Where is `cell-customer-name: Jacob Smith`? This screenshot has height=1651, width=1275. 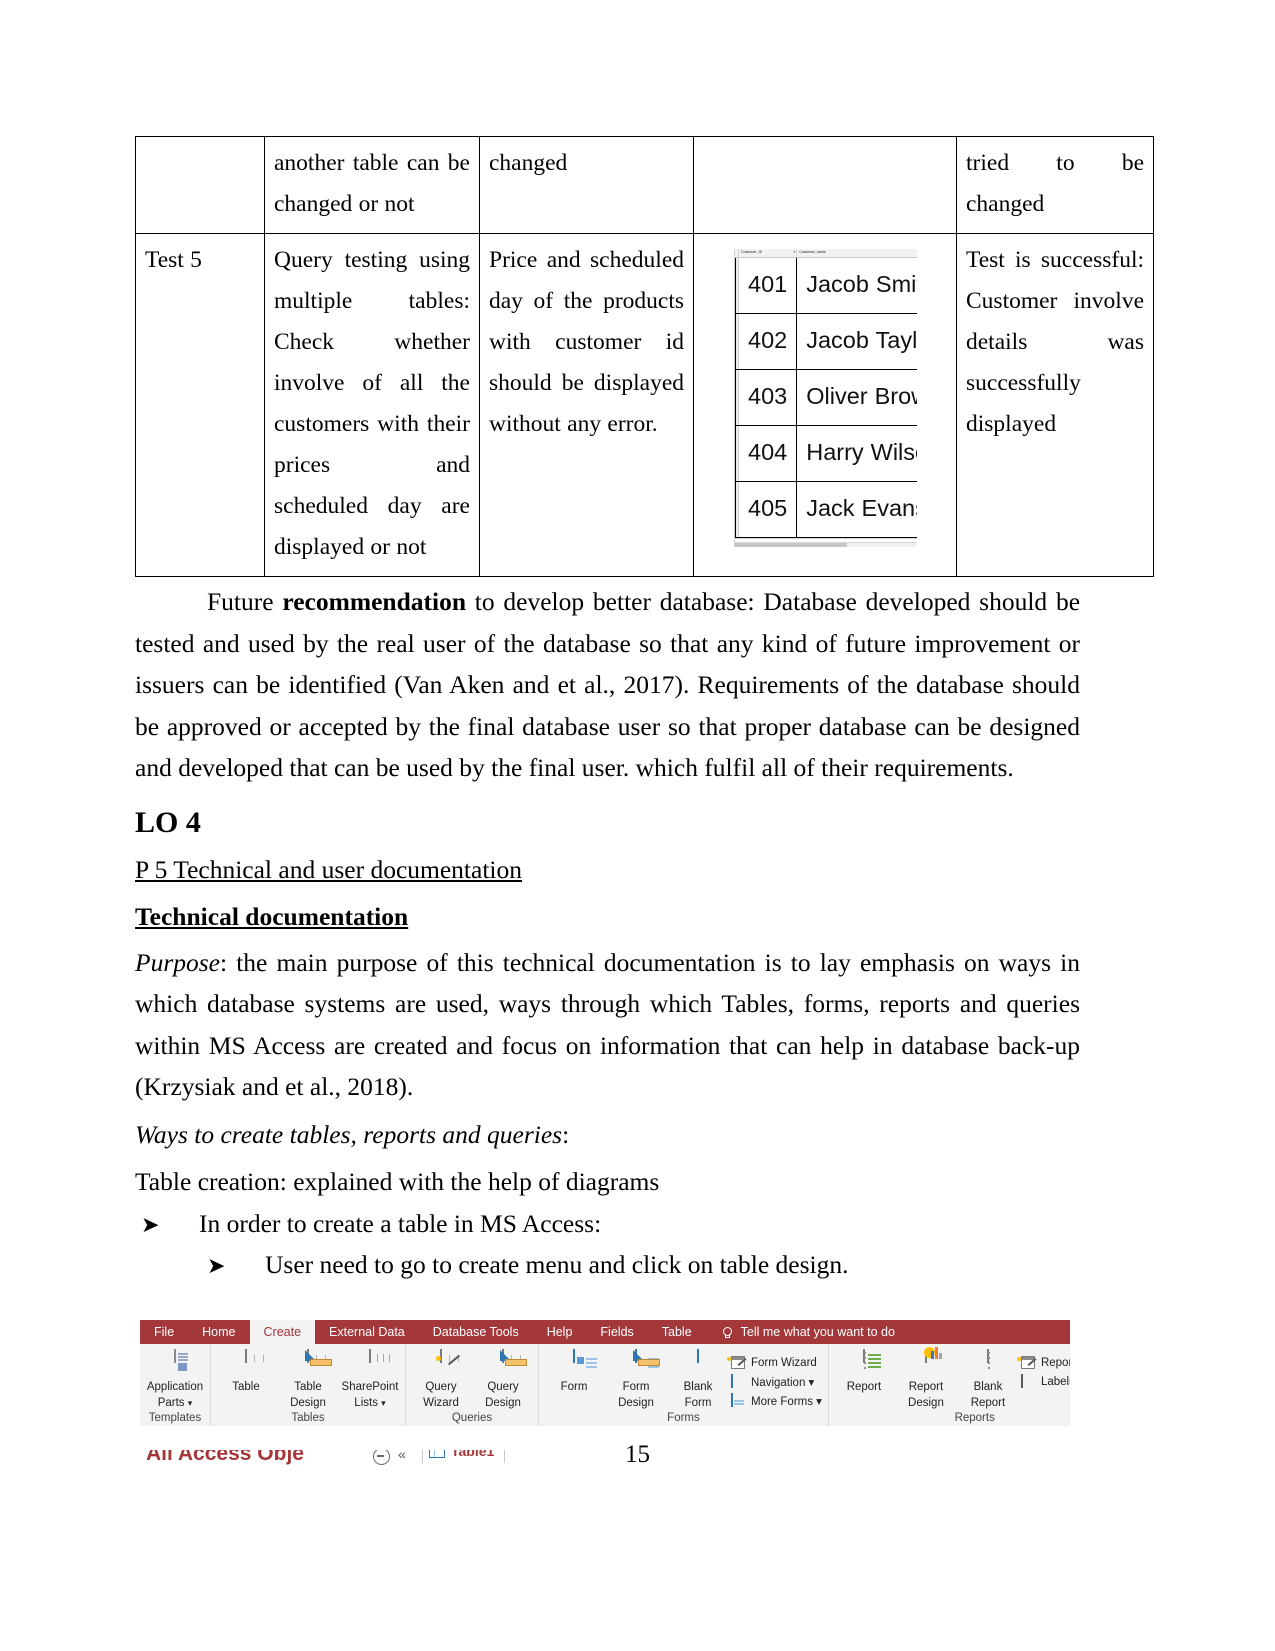
cell-customer-name: Jacob Smith is located at coordinates (856, 285).